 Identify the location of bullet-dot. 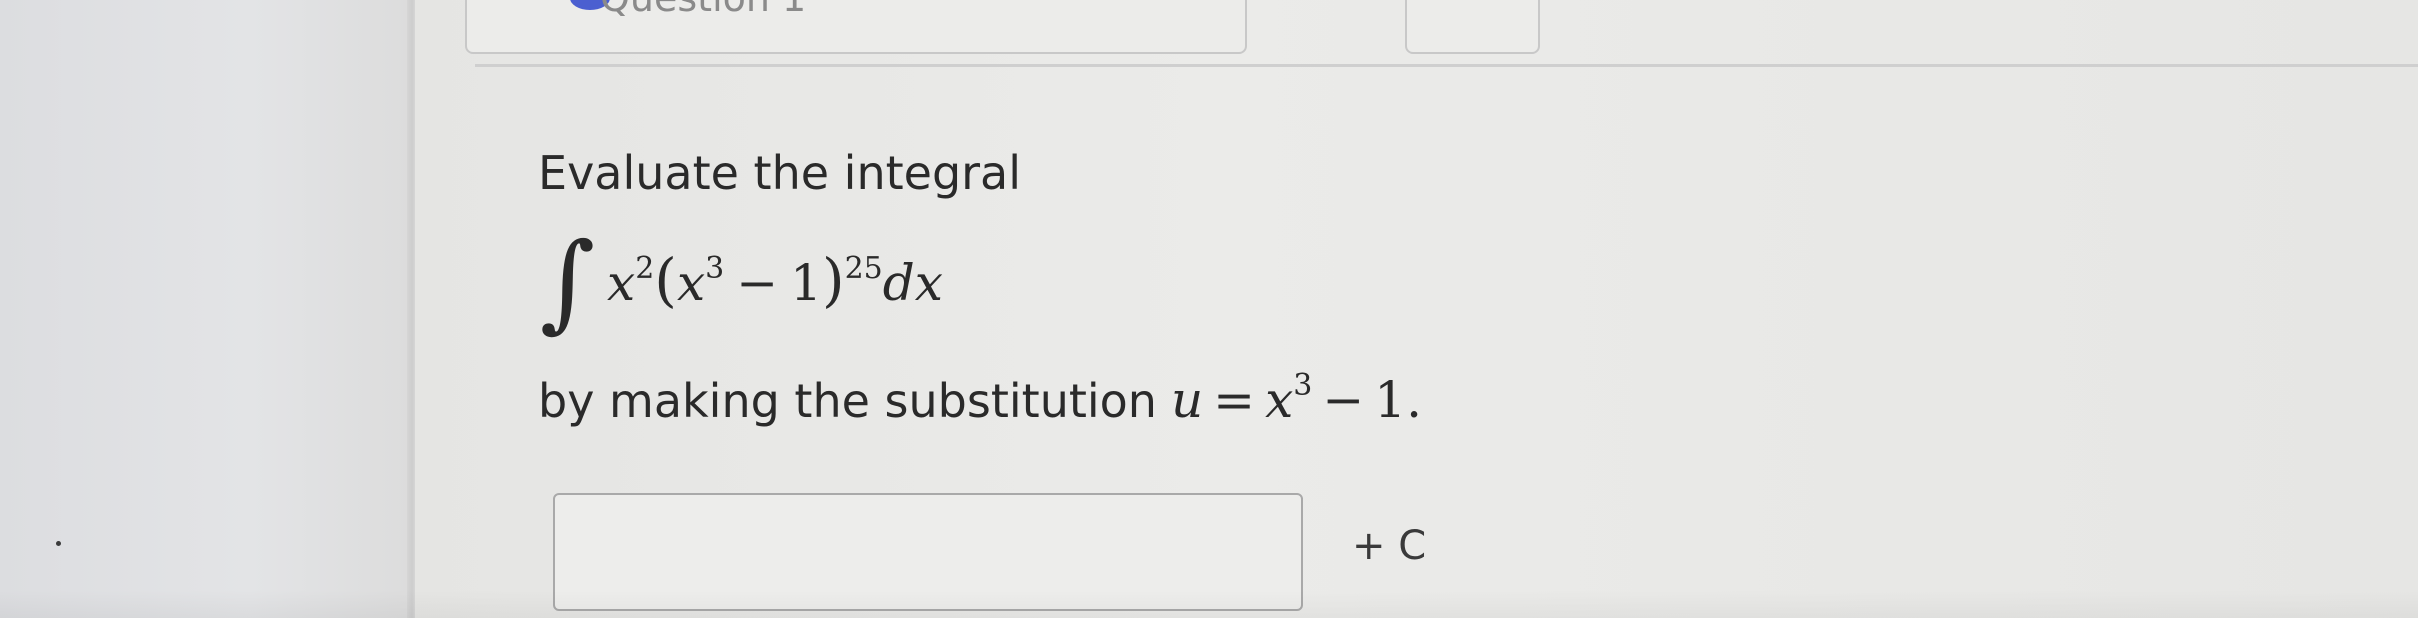
(58, 543).